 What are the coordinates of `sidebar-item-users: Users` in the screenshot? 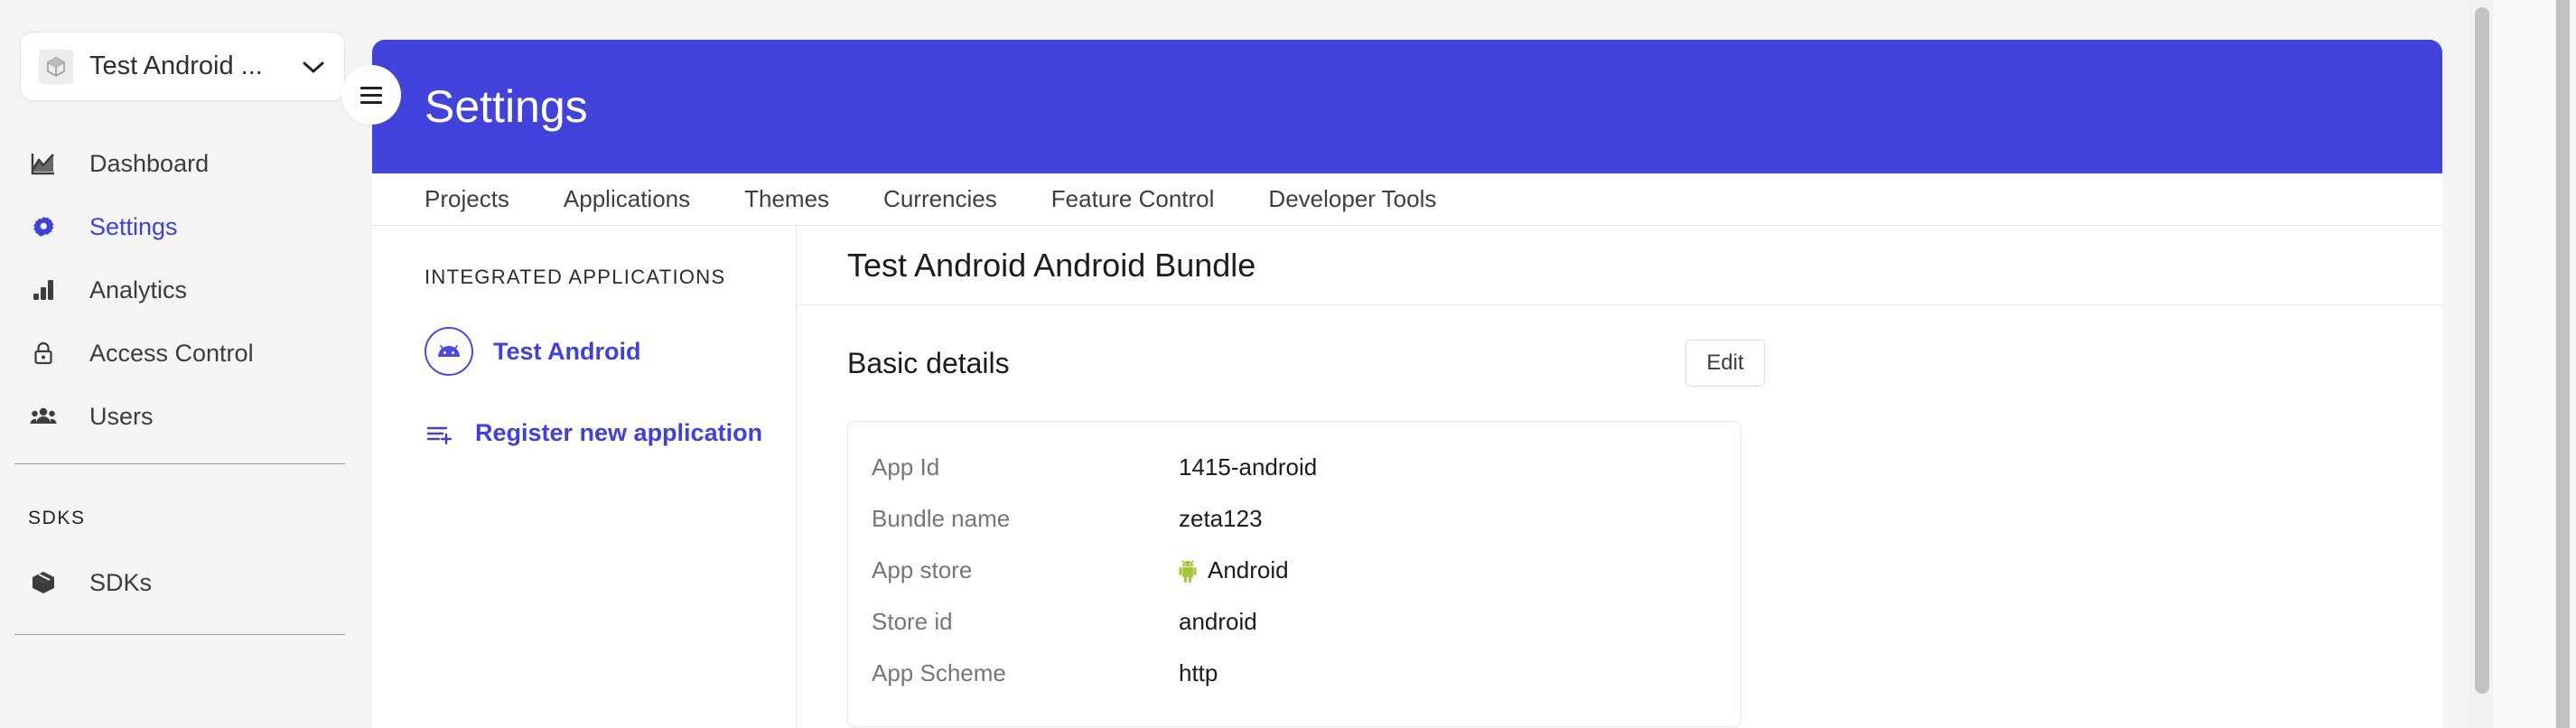 It's located at (182, 416).